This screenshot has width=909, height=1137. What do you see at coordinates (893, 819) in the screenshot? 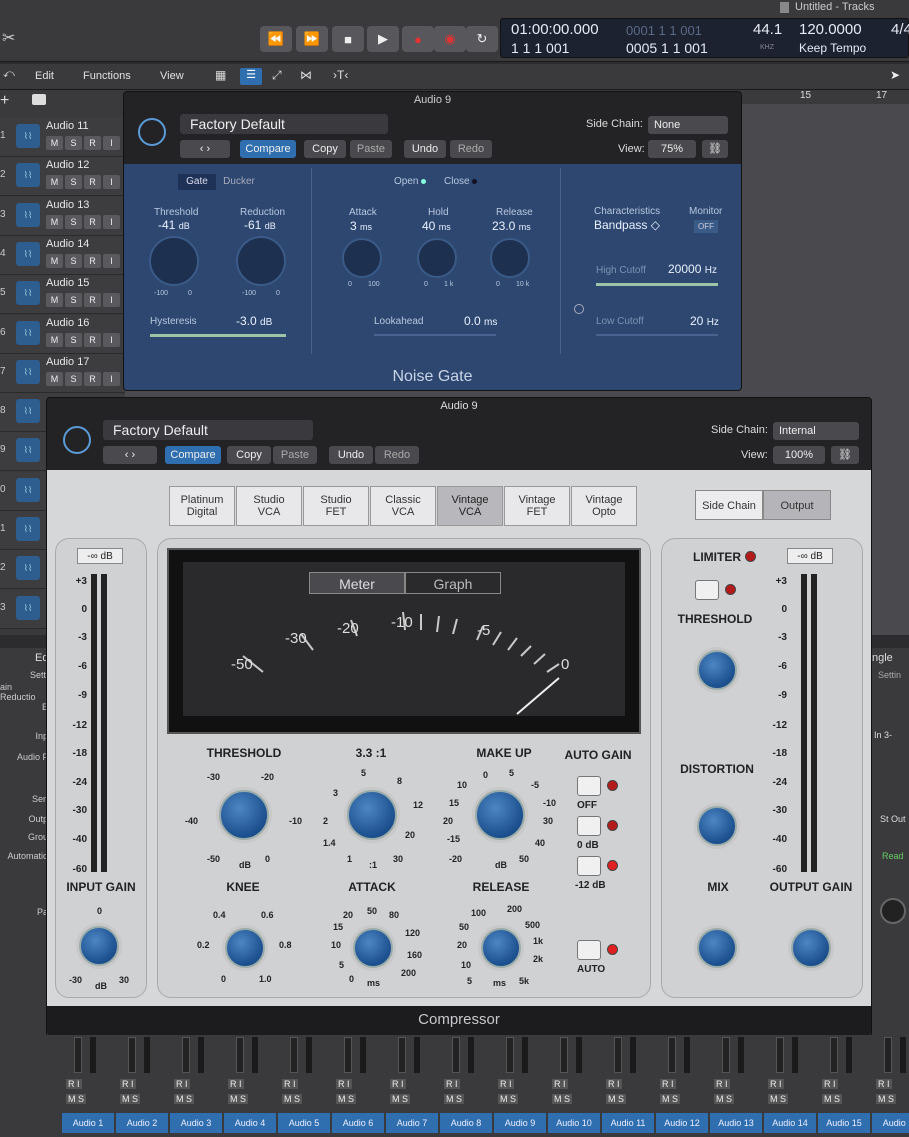
I see `right-output-label: St Out` at bounding box center [893, 819].